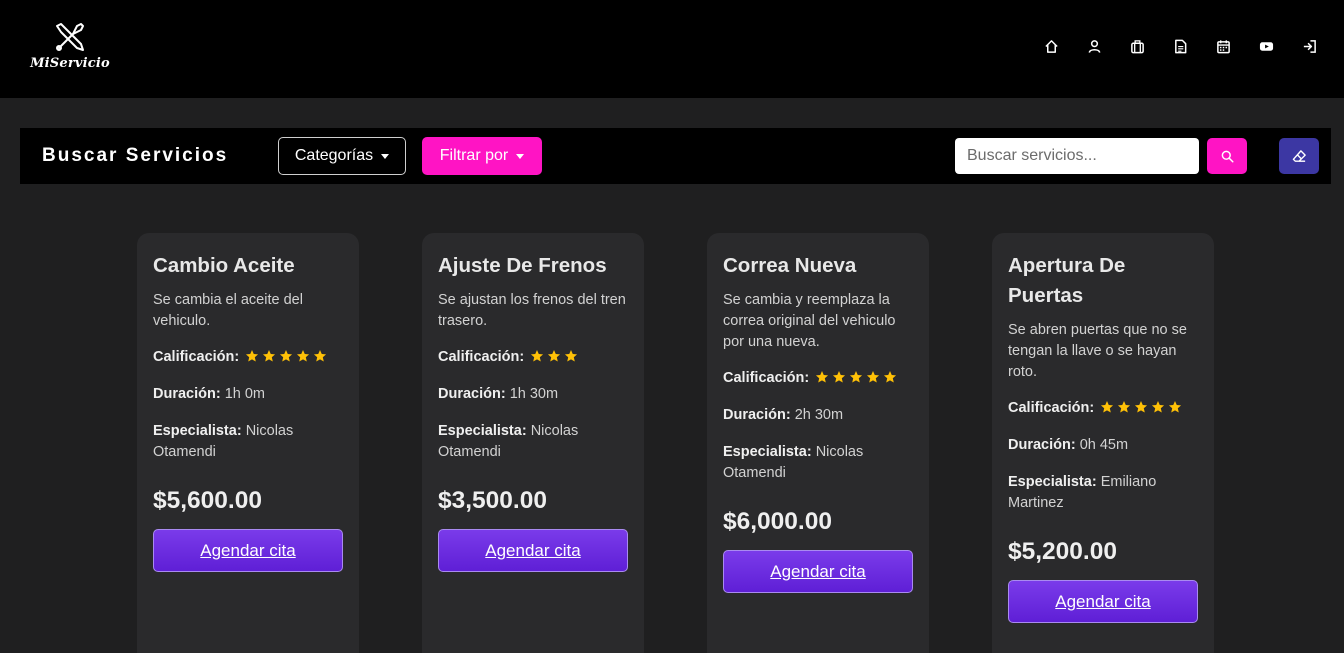  I want to click on service-price: $5,600.00, so click(207, 500).